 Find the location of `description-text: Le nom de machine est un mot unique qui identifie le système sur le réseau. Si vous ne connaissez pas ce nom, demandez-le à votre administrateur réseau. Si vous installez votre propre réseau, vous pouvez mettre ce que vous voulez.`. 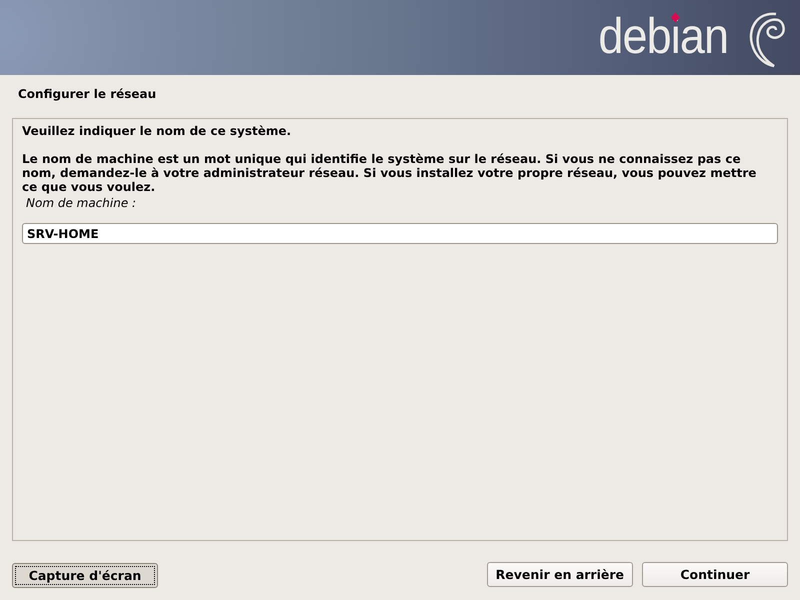

description-text: Le nom de machine est un mot unique qui identifie le système sur le réseau. Si vous ne connaissez pas ce nom, demandez-le à votre administrateur réseau. Si vous installez votre propre réseau, vous pouvez mettre ce que vous voulez. is located at coordinates (390, 173).